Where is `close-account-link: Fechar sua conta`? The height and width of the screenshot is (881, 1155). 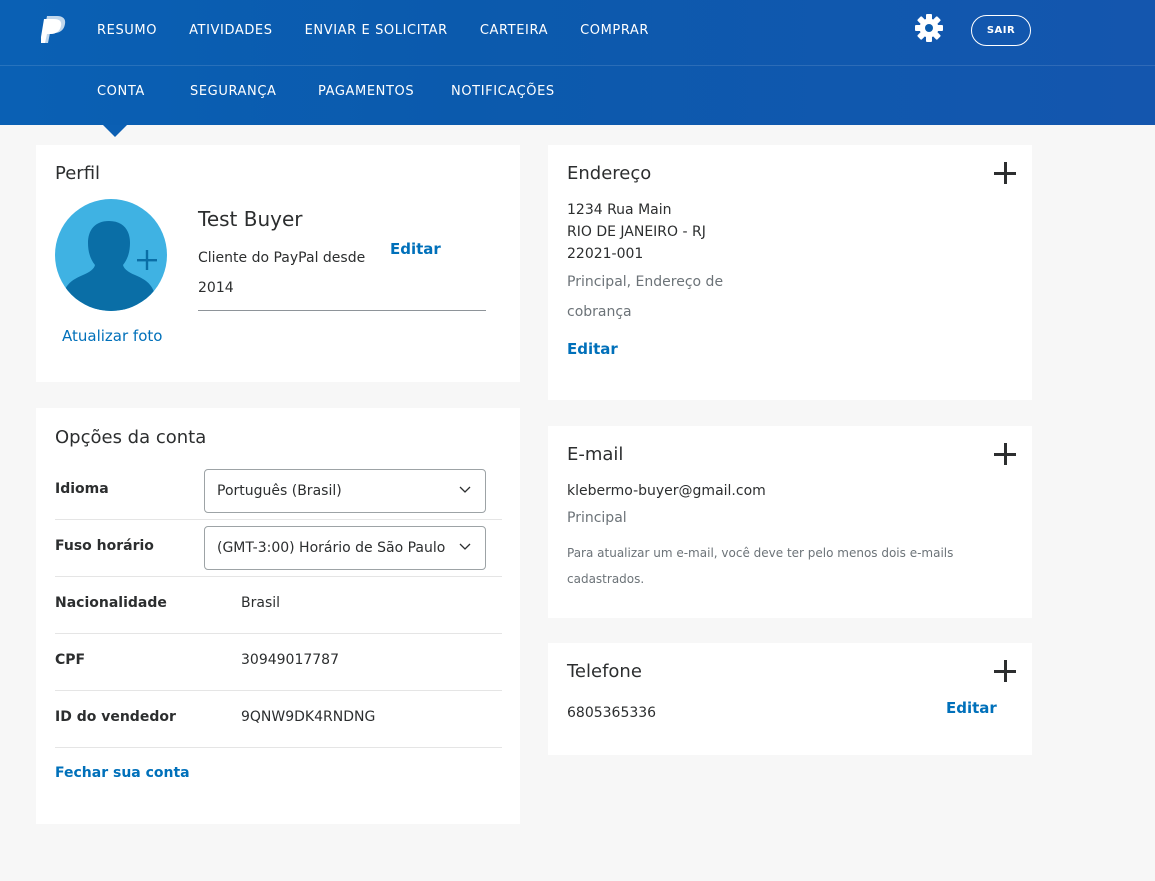 close-account-link: Fechar sua conta is located at coordinates (122, 773).